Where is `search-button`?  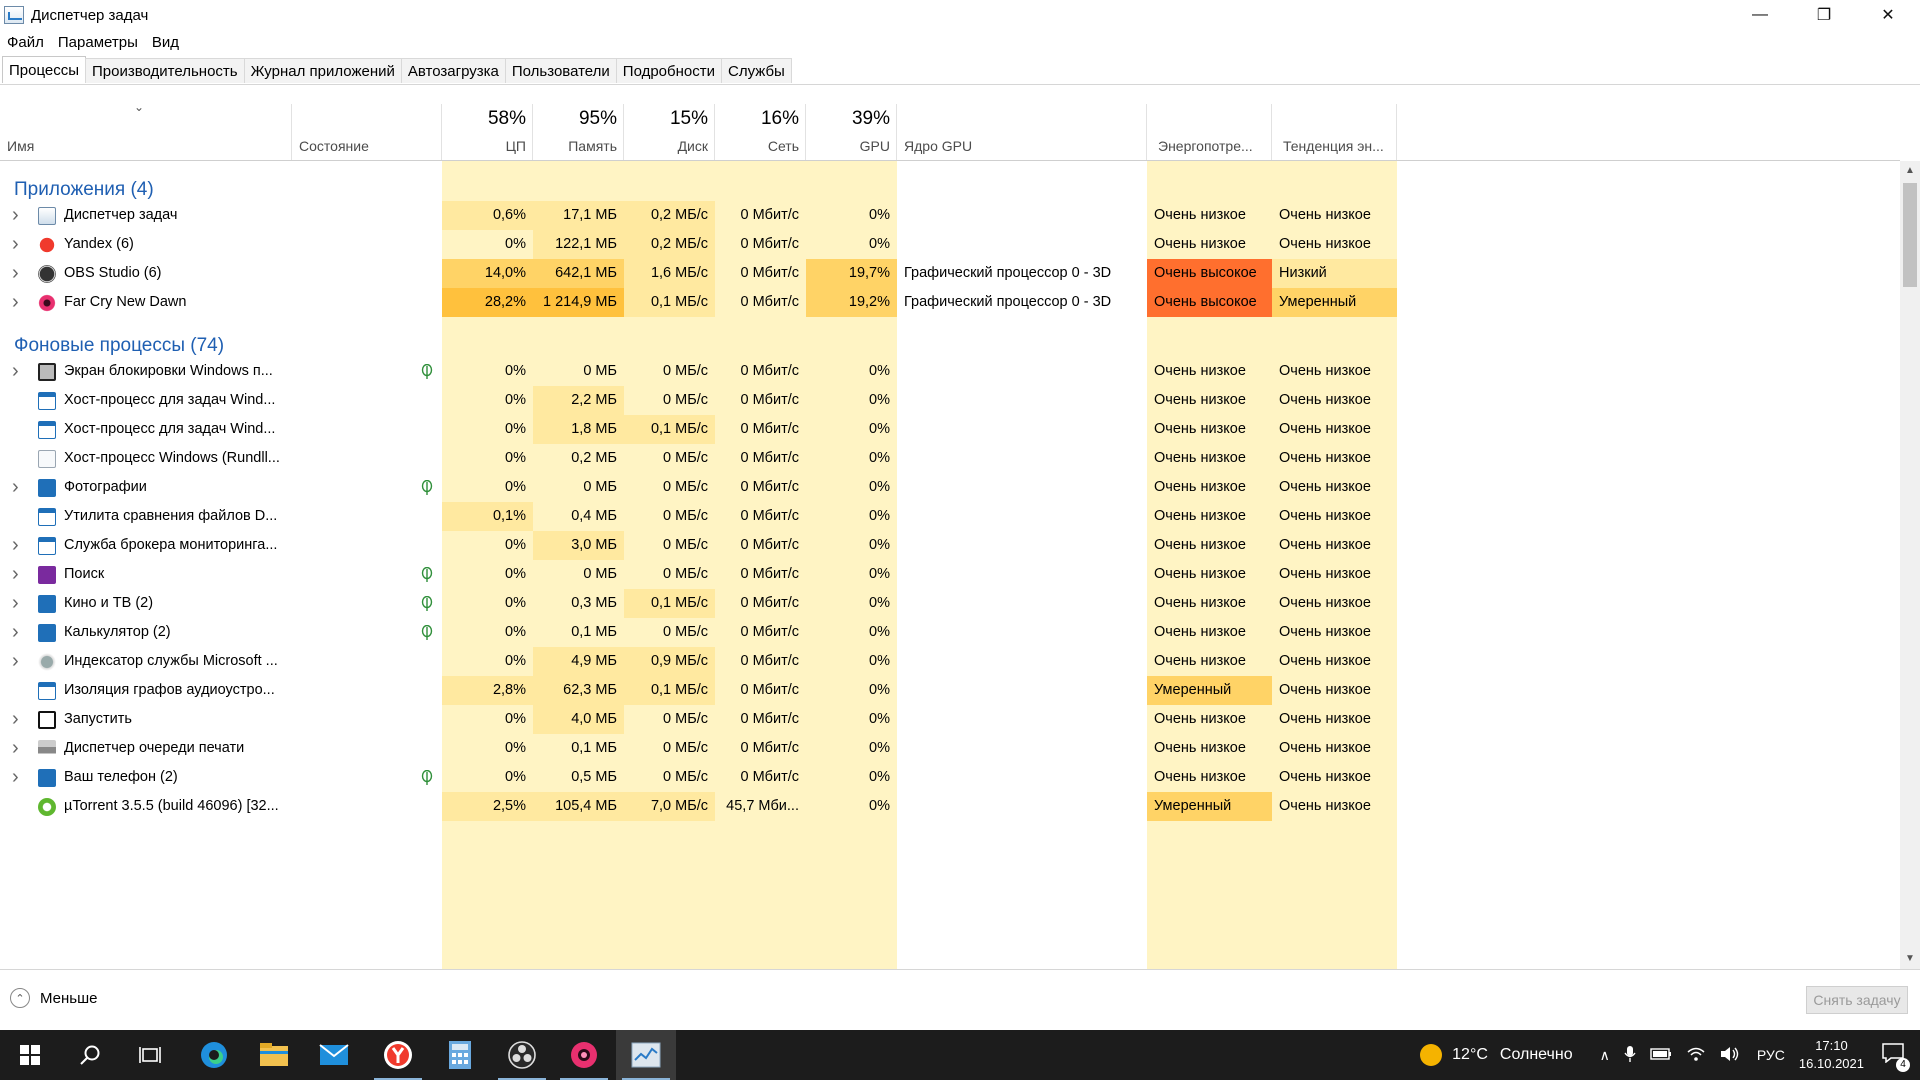
search-button is located at coordinates (90, 1055).